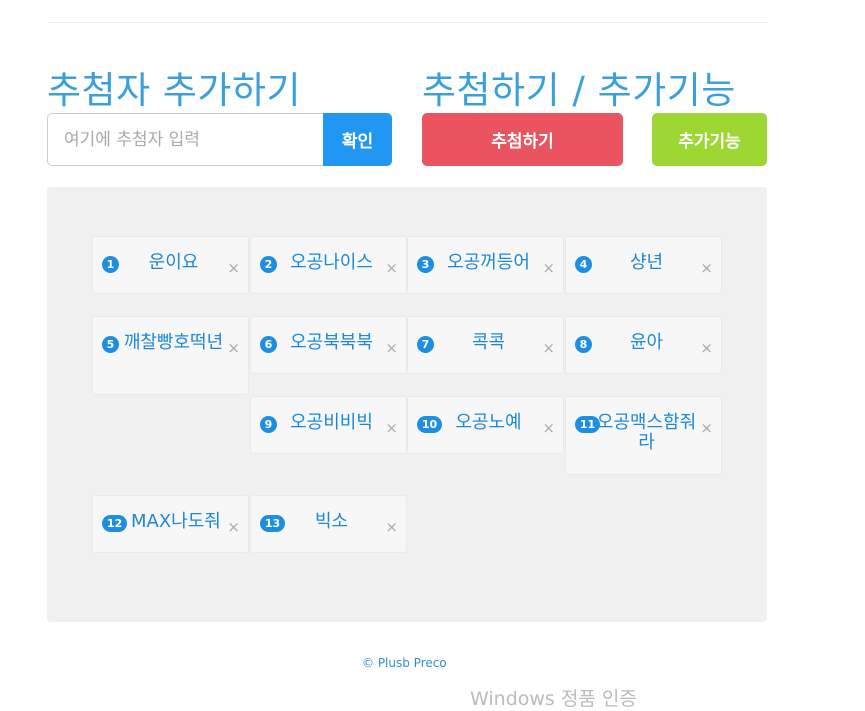  What do you see at coordinates (488, 422) in the screenshot?
I see `entrant-name: 오공노예` at bounding box center [488, 422].